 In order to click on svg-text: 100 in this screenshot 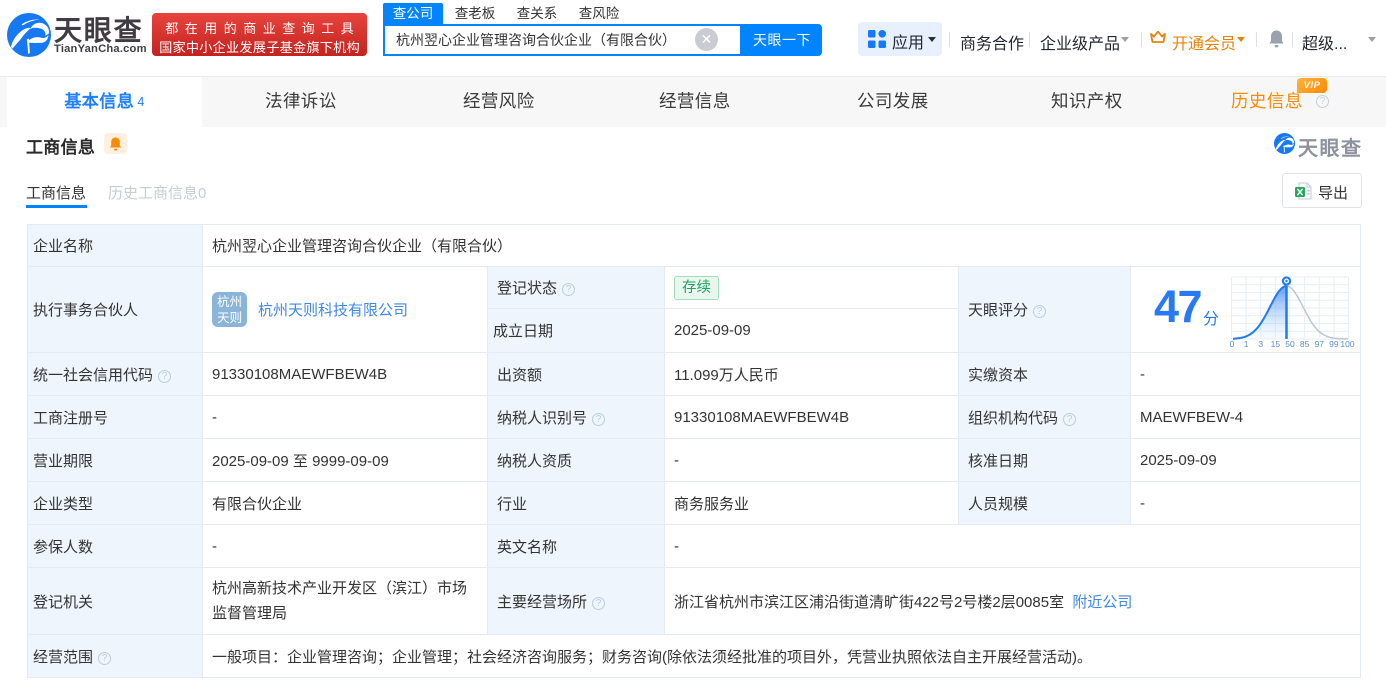, I will do `click(1347, 344)`.